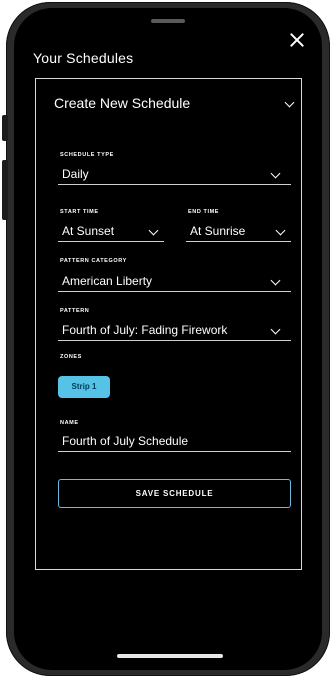  I want to click on pattern-category-value: American Liberty, so click(107, 281).